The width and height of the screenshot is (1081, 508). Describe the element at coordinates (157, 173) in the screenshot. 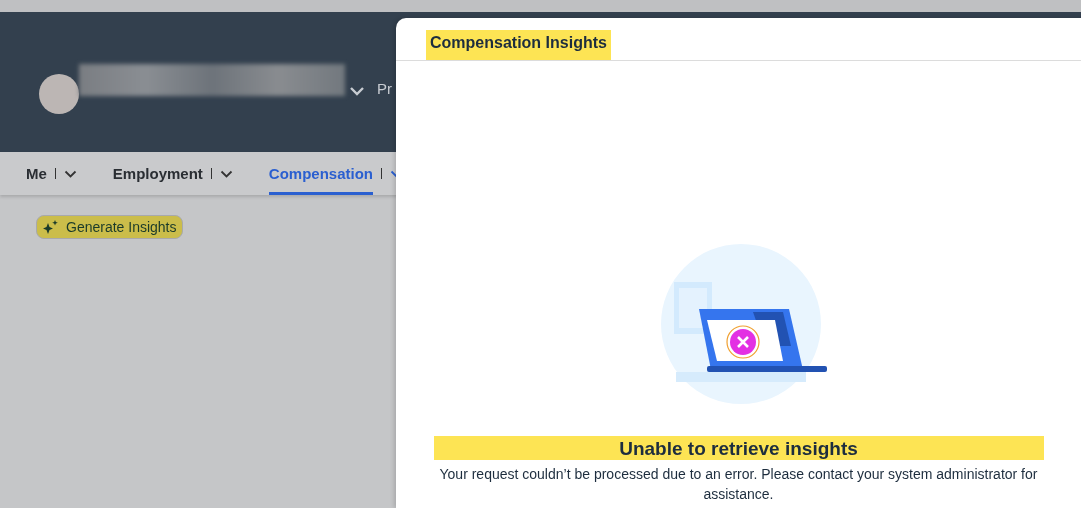

I see `nav-tab: Employment` at that location.